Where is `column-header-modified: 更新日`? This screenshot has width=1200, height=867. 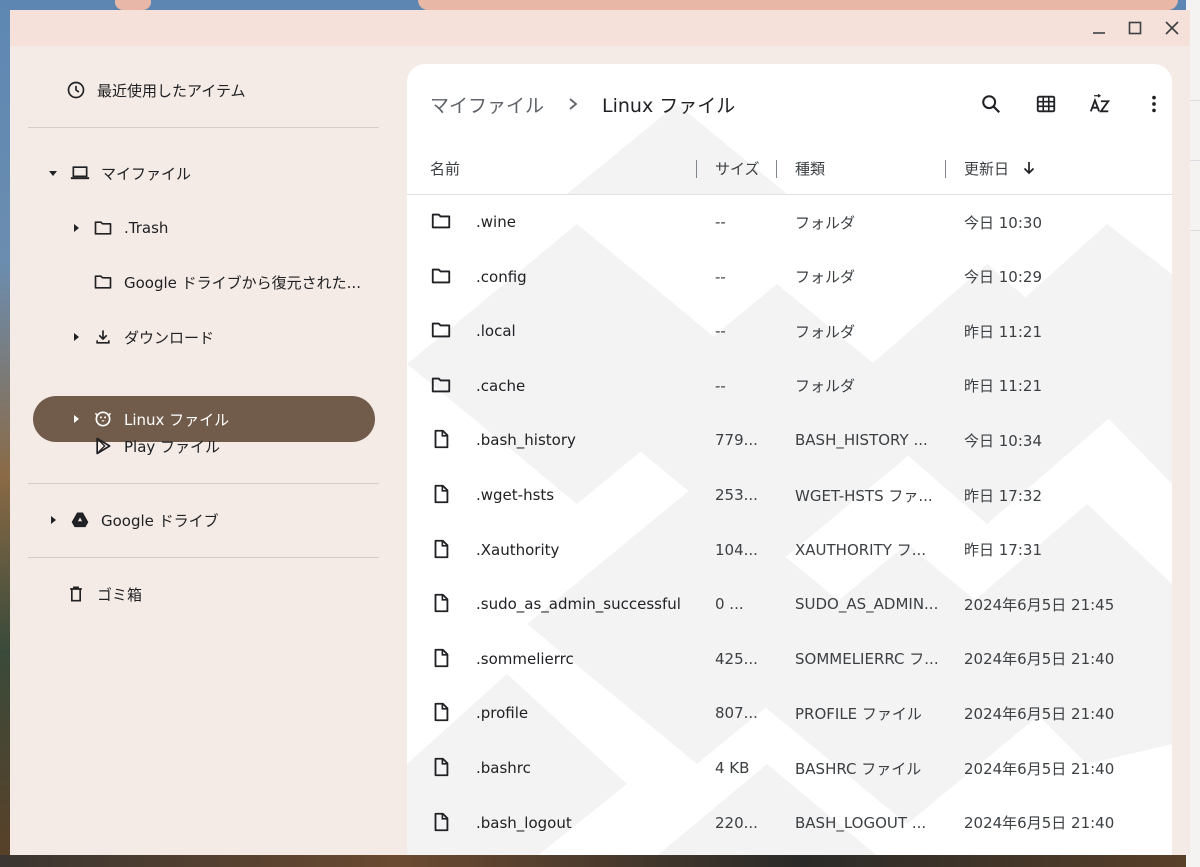 column-header-modified: 更新日 is located at coordinates (1000, 168).